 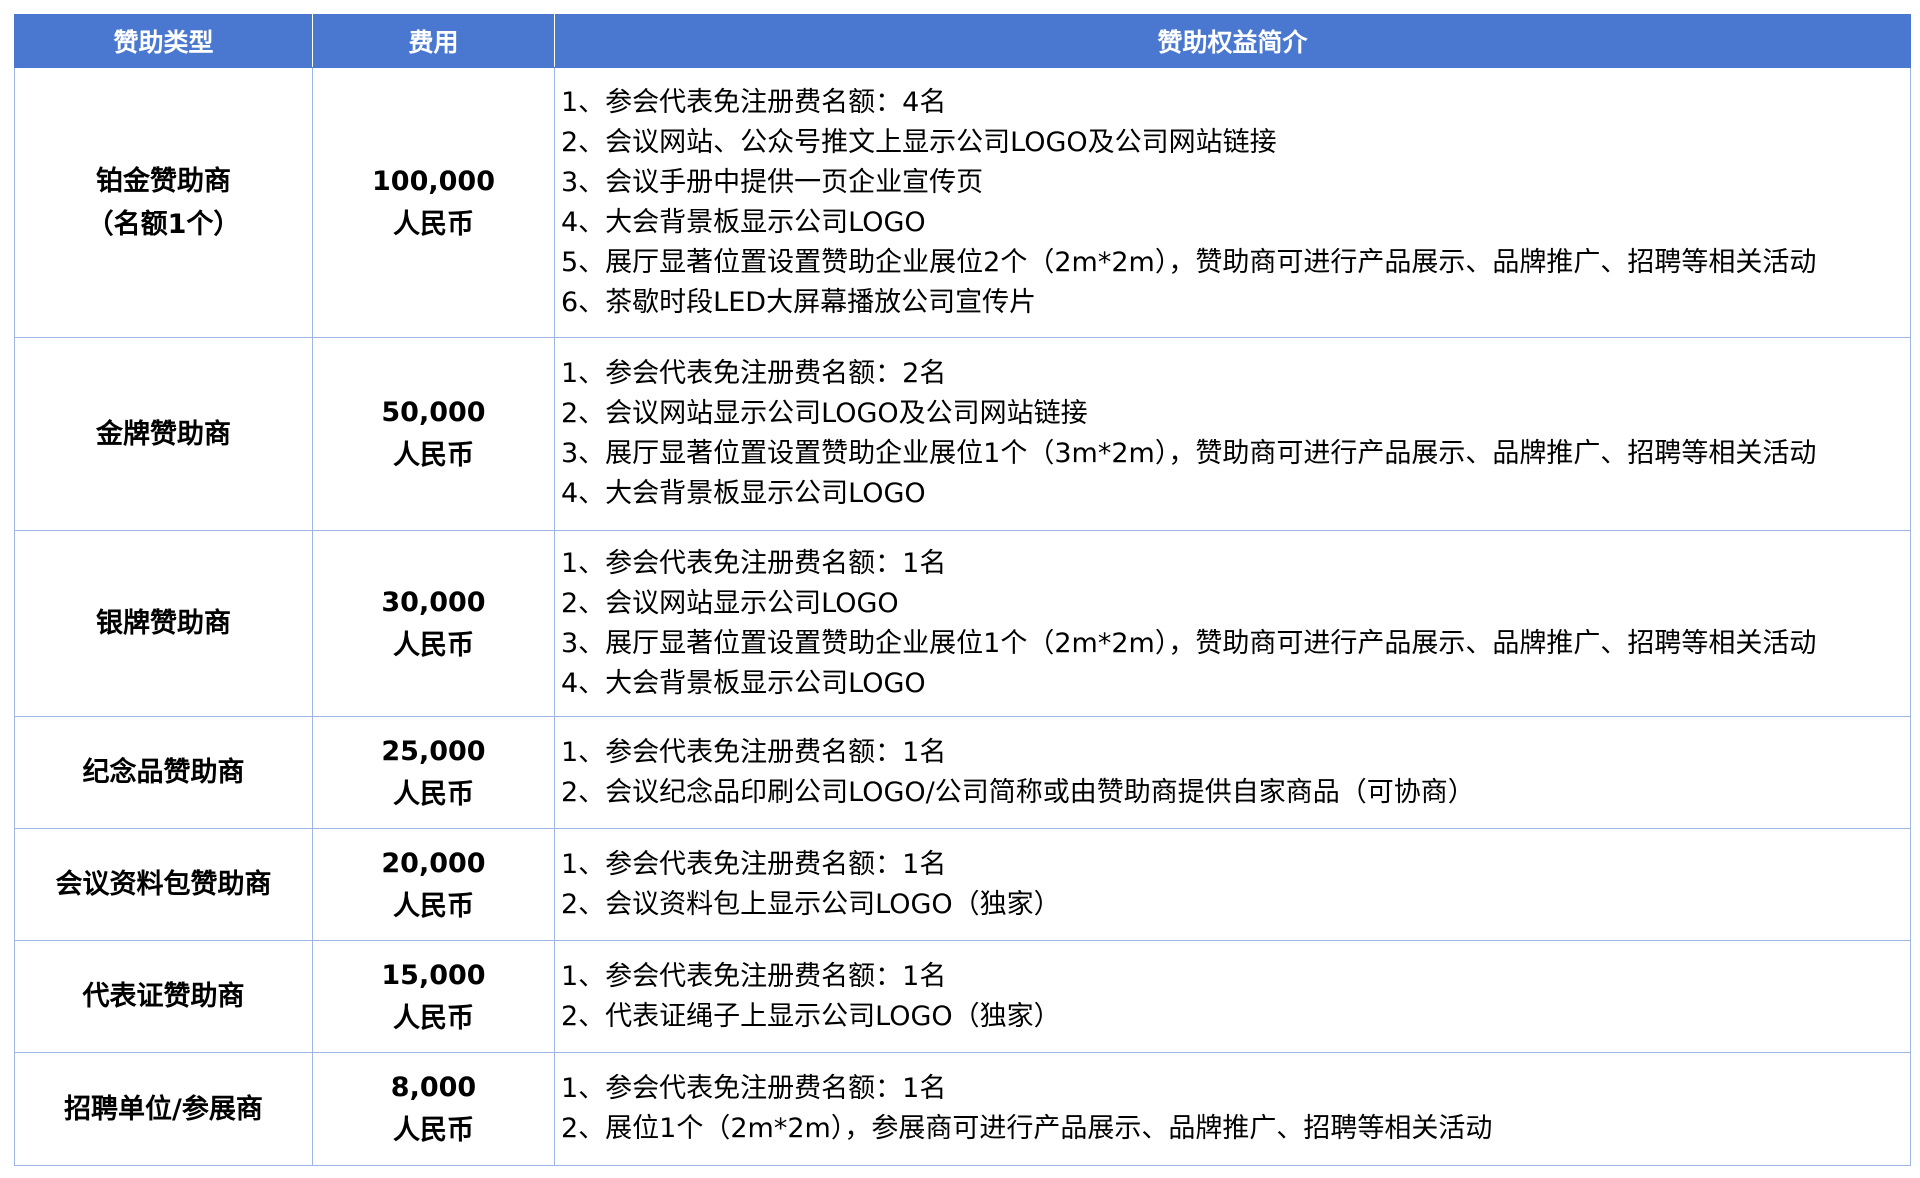 I want to click on sponsor-type-cell: 银牌赞助商, so click(x=163, y=623).